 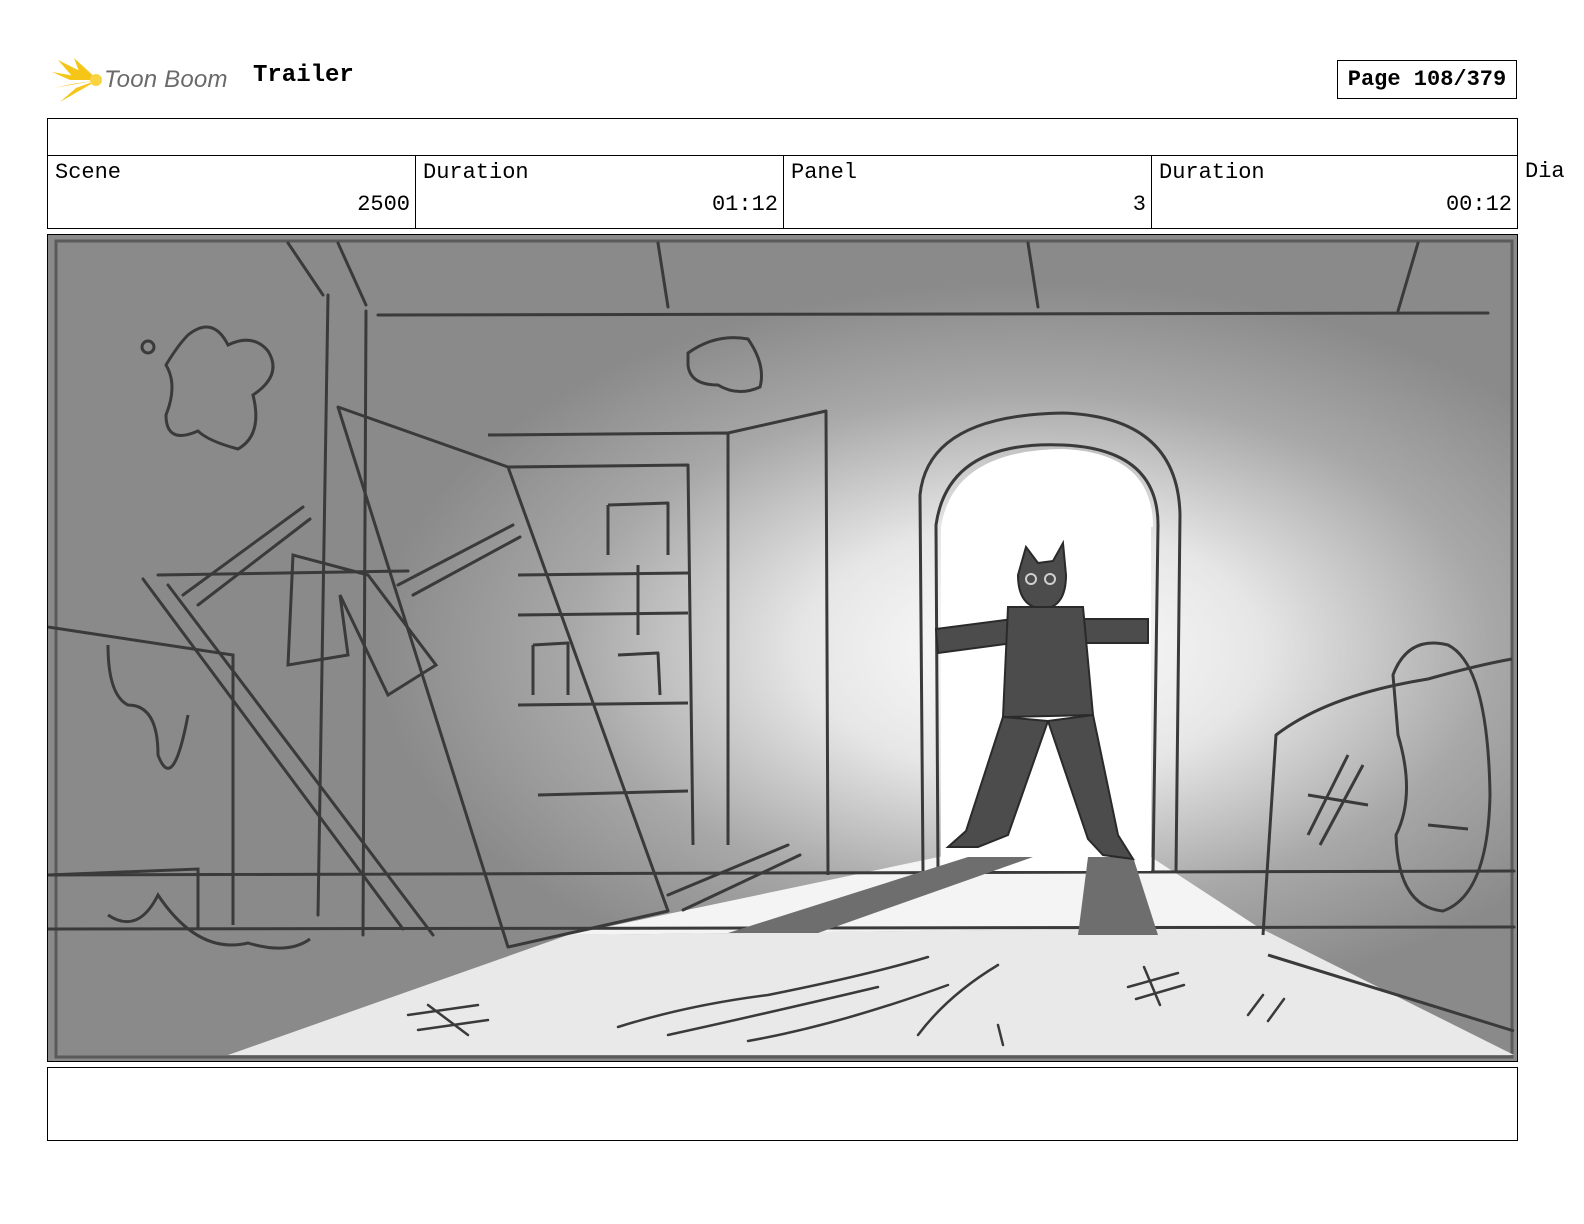 I want to click on notes-box, so click(x=782, y=1104).